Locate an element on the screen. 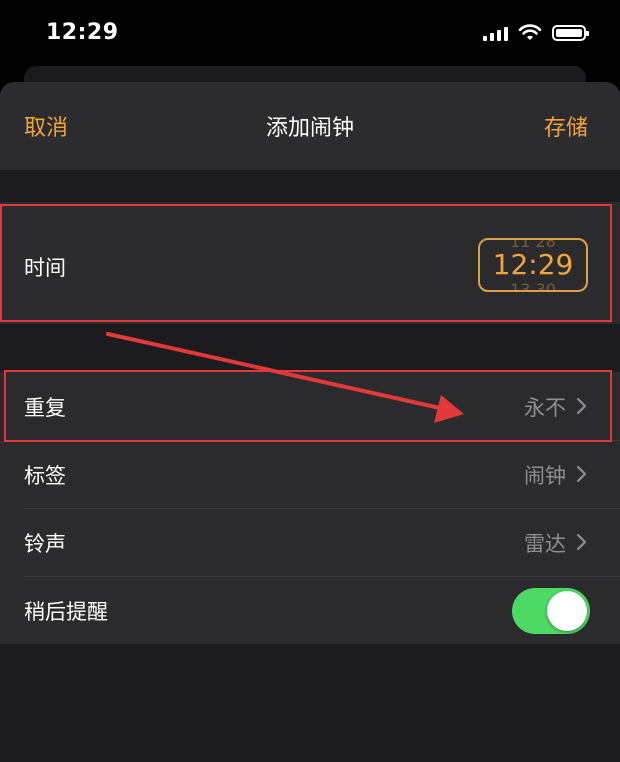 The image size is (620, 762). sound-label: 铃声 is located at coordinates (45, 544).